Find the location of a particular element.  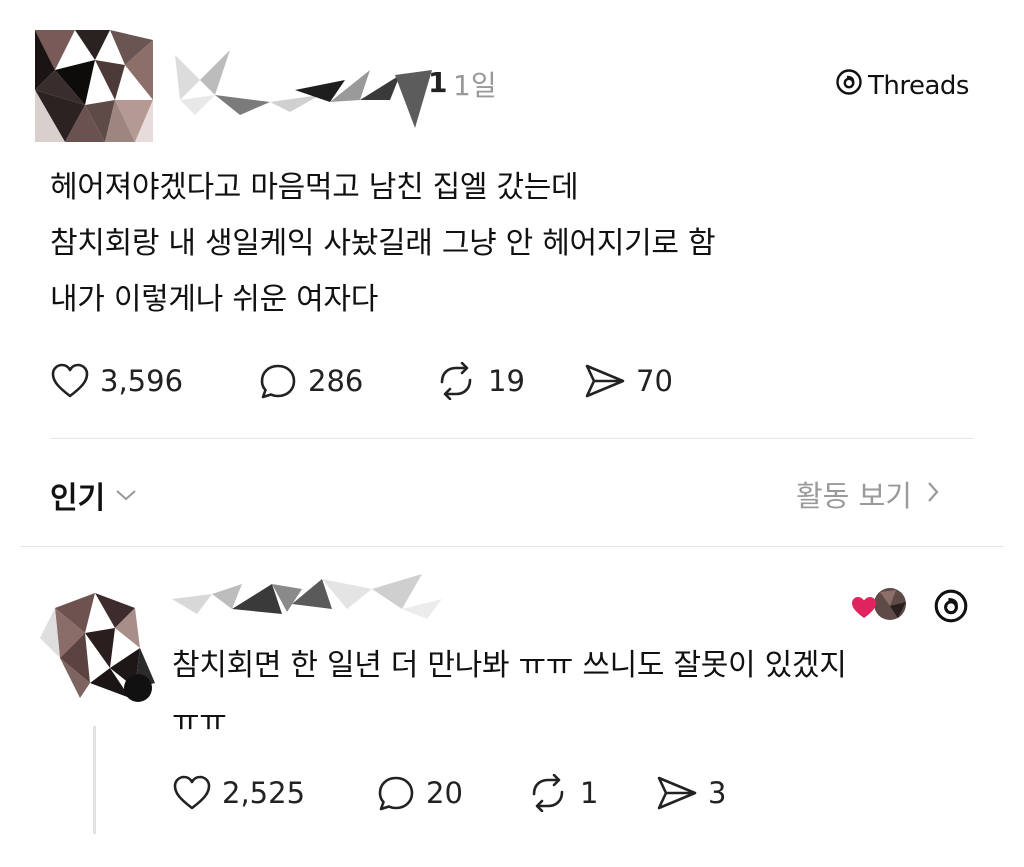

like-count: 3,596 is located at coordinates (142, 381).